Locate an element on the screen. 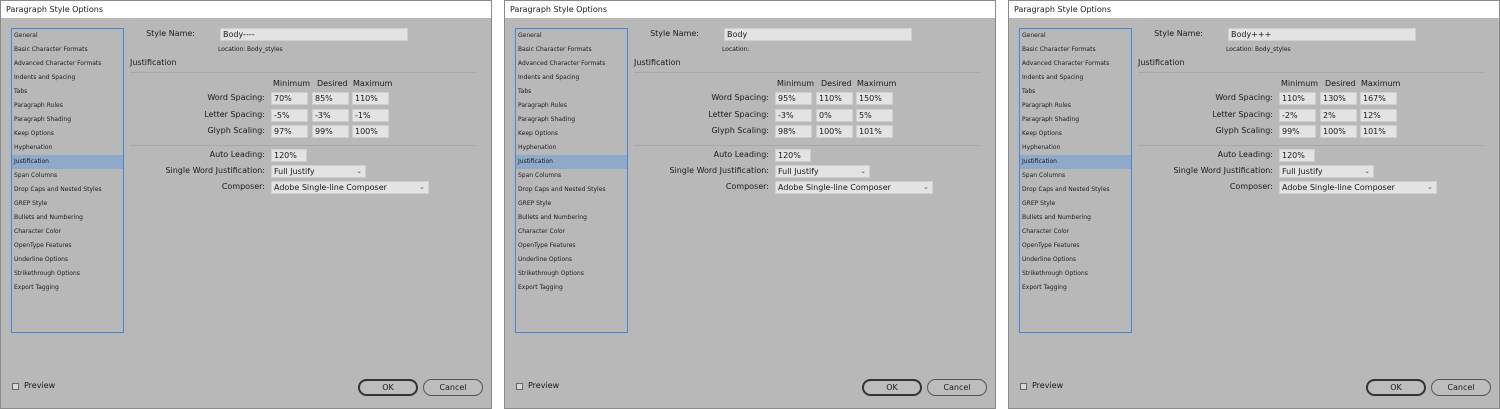  style-name-input: Body---- is located at coordinates (314, 34).